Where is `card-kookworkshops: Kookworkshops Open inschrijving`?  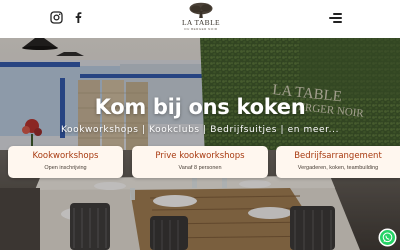
card-kookworkshops: Kookworkshops Open inschrijving is located at coordinates (65, 162).